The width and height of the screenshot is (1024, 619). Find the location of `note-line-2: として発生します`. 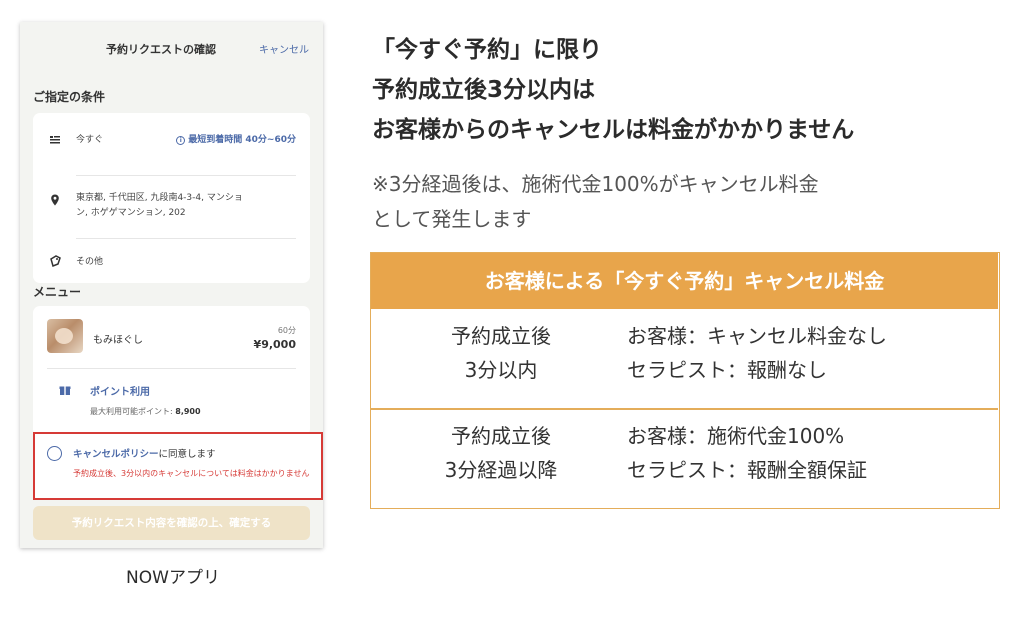

note-line-2: として発生します is located at coordinates (452, 219).